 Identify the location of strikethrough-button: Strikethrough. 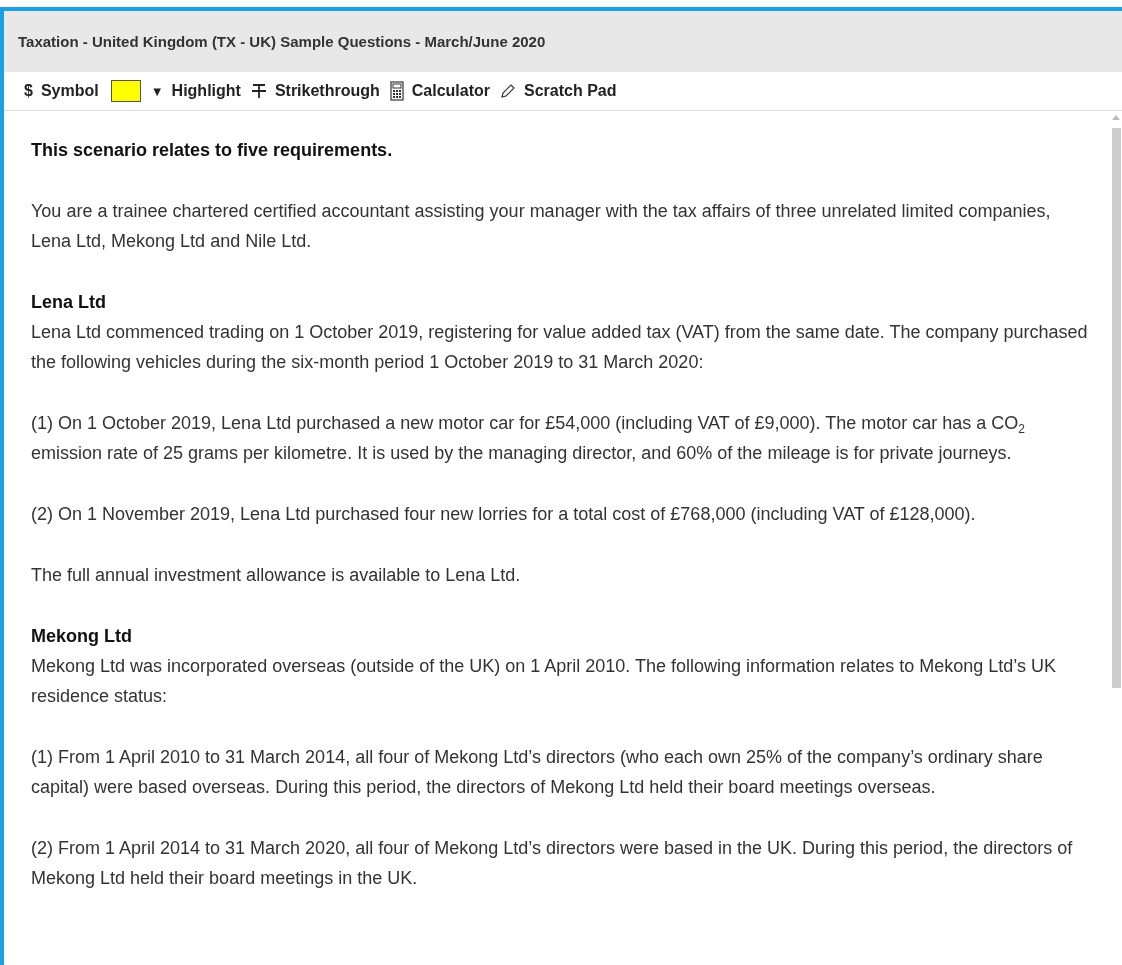
(315, 91).